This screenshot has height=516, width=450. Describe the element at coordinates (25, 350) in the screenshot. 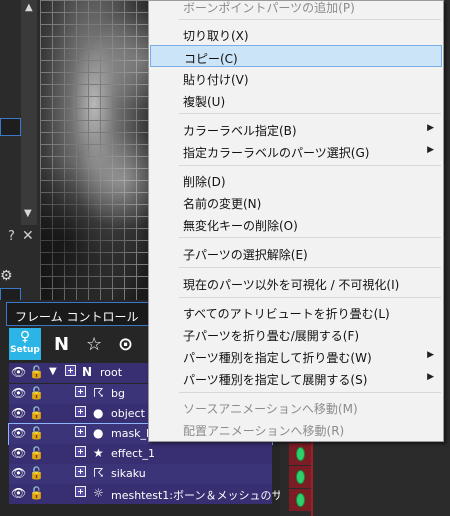

I see `setup-label: Setup` at that location.